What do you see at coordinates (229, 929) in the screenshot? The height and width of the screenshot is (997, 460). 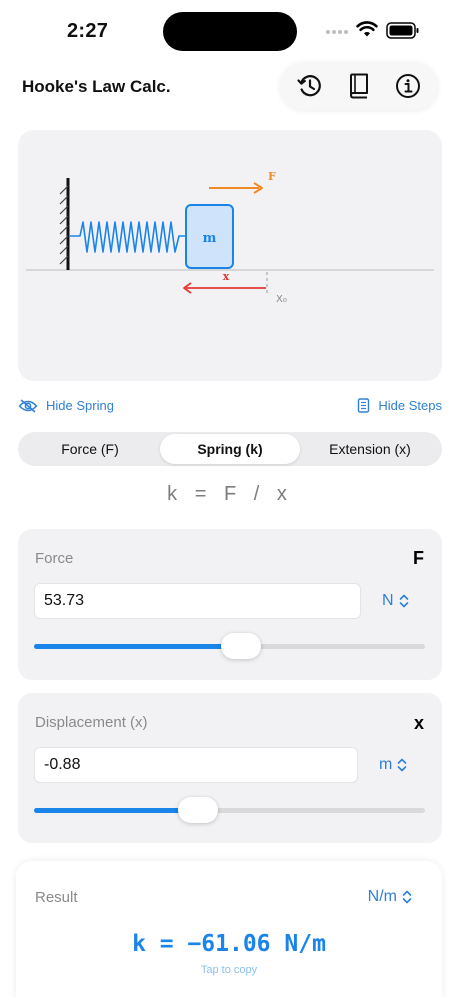 I see `result-card: Result N/m k = −61.06 N/m Tap to copy` at bounding box center [229, 929].